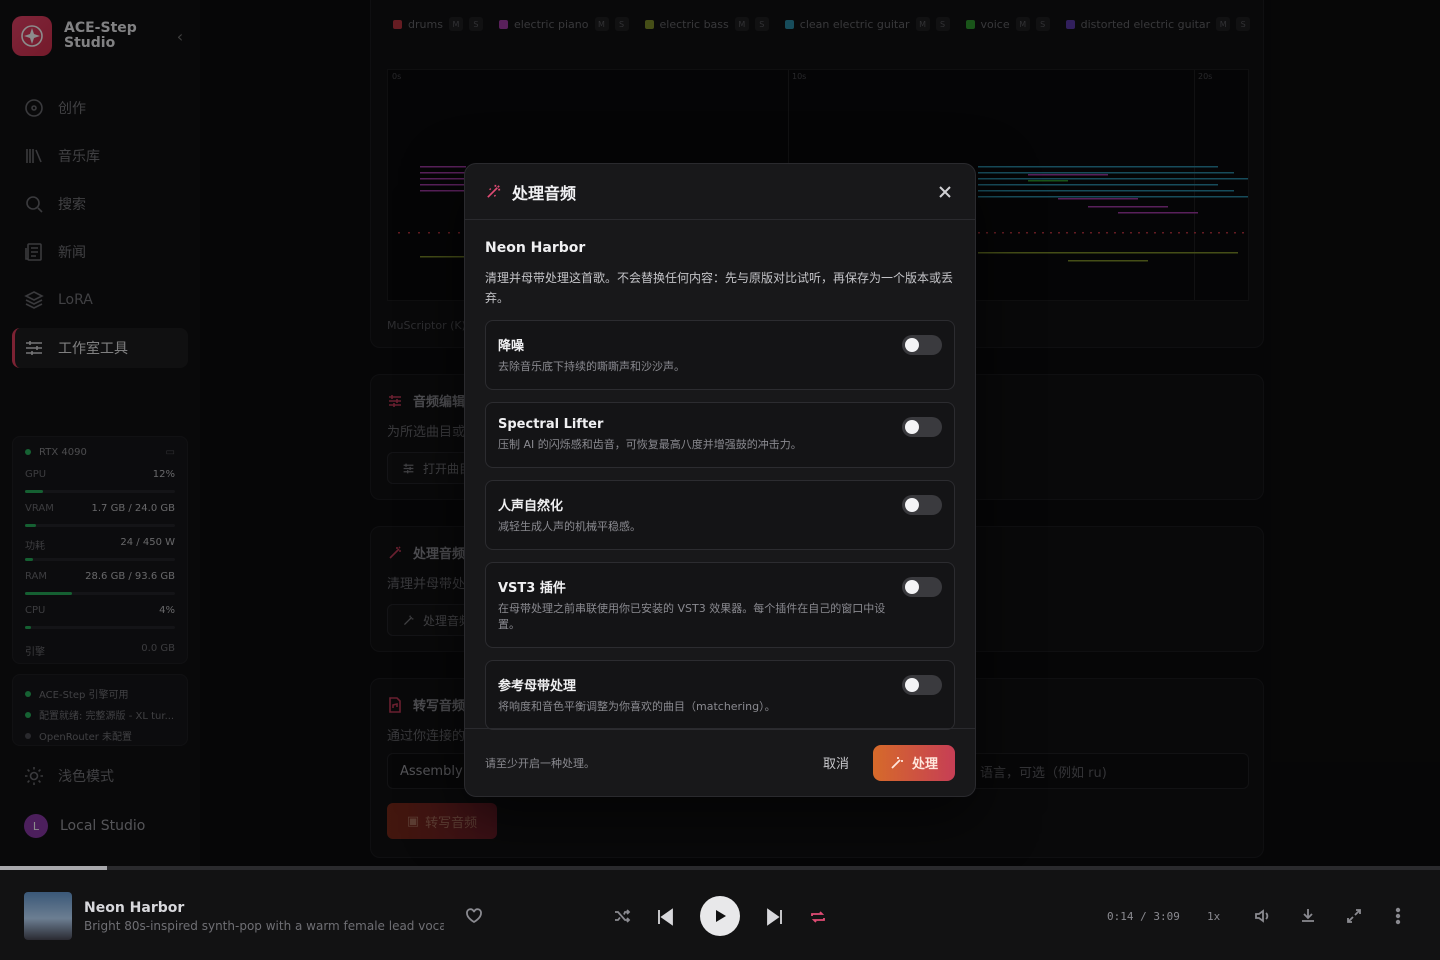  I want to click on option-description: 在母带处理之前串联使用你已安装的 VST3 效果器。每个插件在自己的窗口中设置。, so click(692, 616).